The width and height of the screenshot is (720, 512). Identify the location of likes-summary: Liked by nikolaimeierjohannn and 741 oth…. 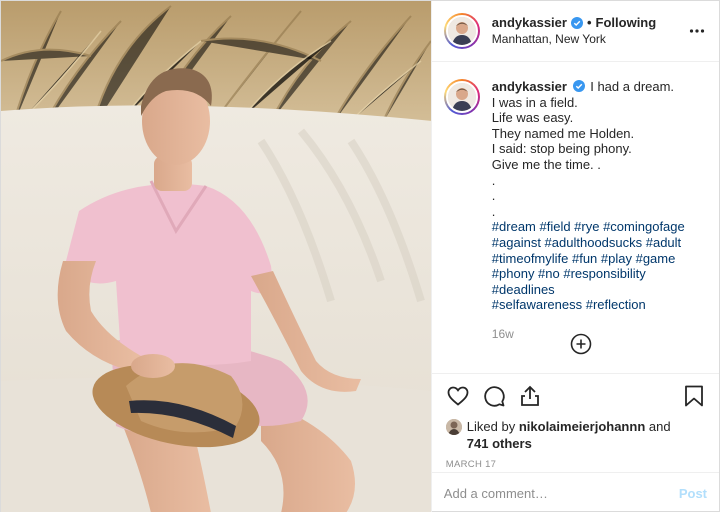
(575, 435).